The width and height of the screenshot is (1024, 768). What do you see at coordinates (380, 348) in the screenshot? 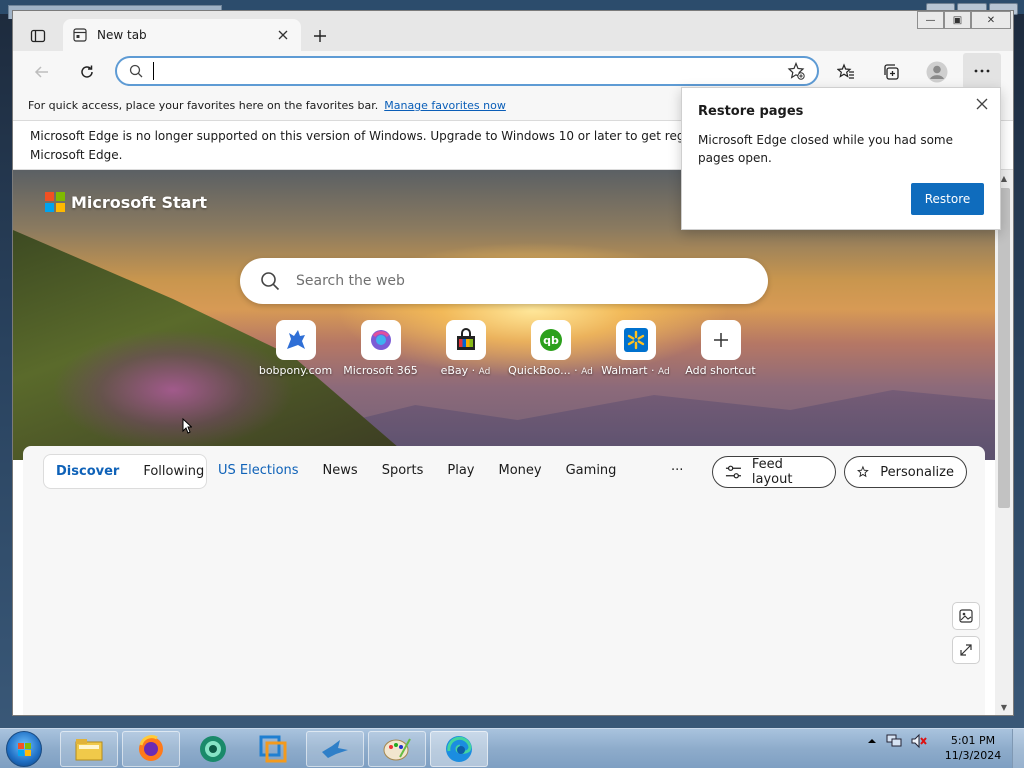
I see `shortcut-microsoft-365: Microsoft 365` at bounding box center [380, 348].